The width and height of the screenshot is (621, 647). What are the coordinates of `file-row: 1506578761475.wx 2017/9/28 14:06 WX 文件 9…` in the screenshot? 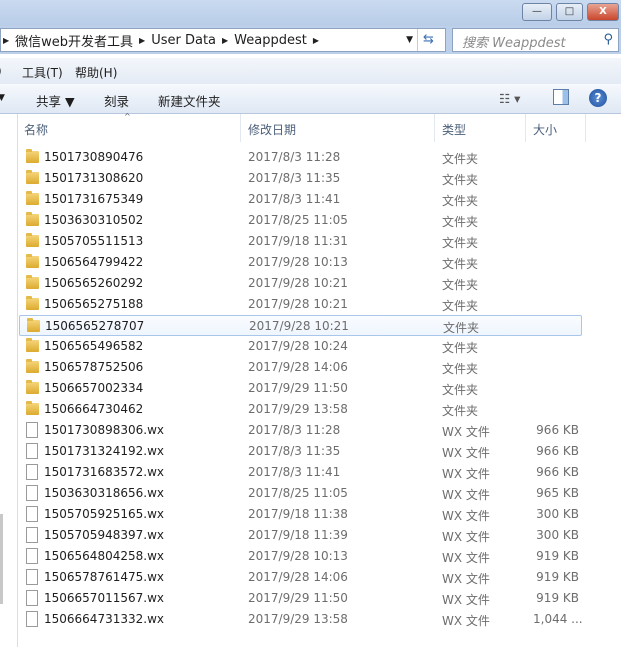 It's located at (320, 577).